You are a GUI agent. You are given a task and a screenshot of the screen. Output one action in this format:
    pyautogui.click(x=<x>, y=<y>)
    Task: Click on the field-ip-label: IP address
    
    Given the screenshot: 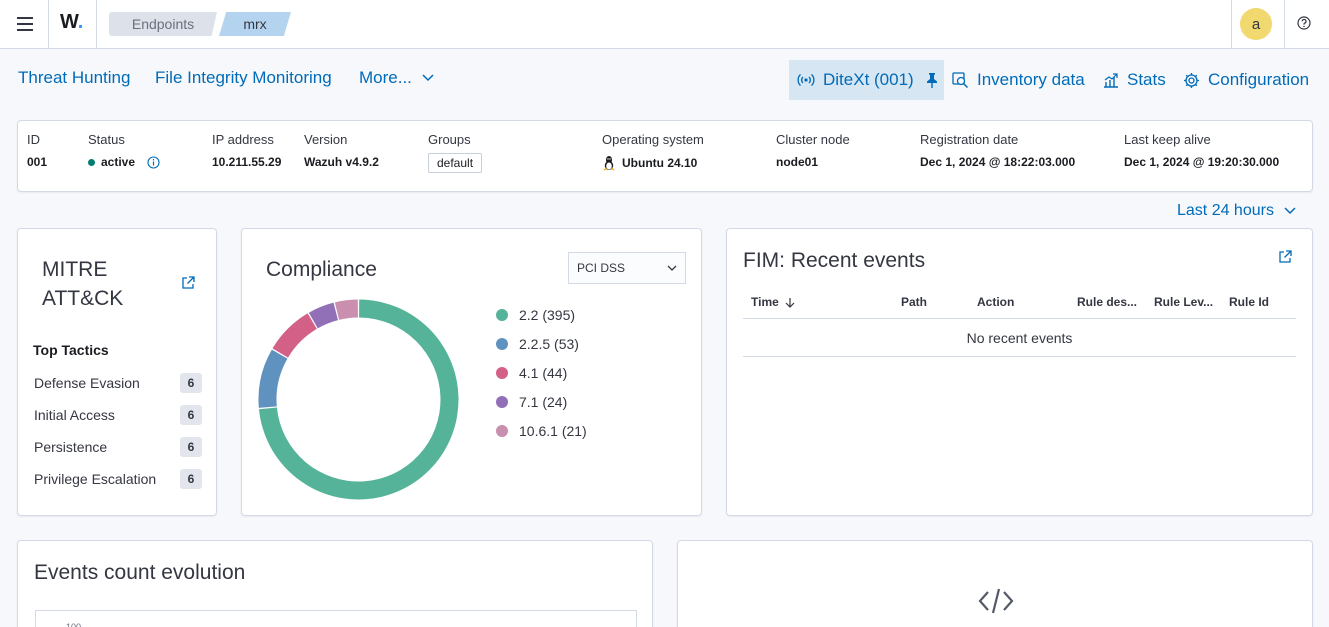 What is the action you would take?
    pyautogui.click(x=243, y=139)
    